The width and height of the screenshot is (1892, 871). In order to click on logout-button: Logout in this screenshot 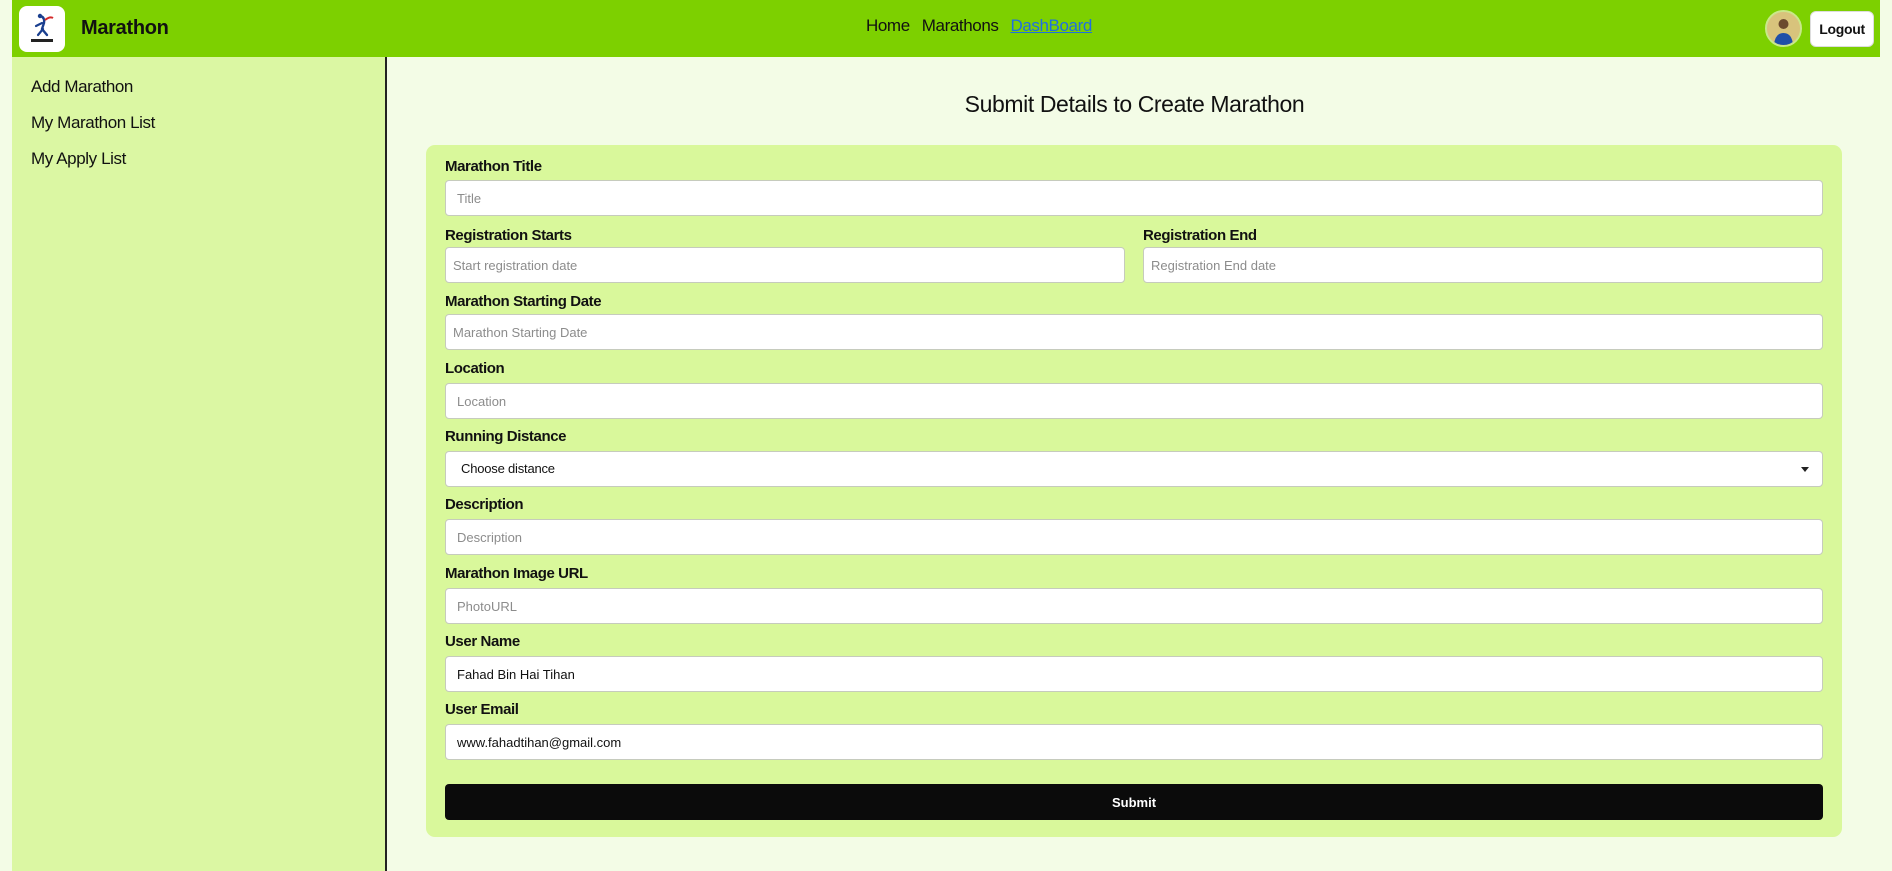, I will do `click(1842, 28)`.